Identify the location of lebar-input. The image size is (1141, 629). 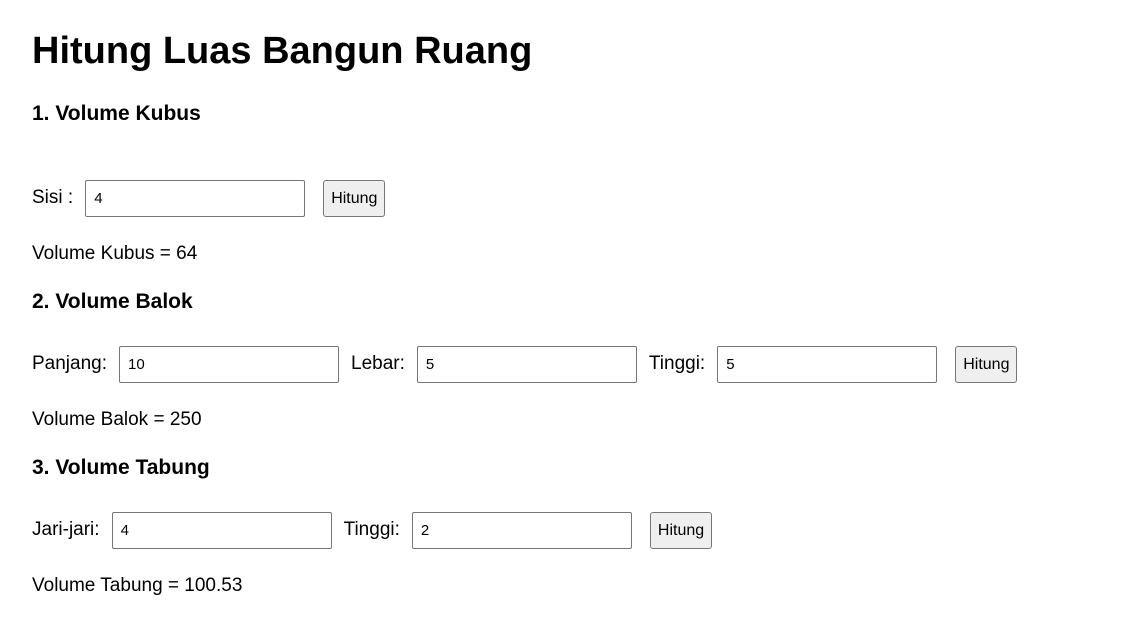
(526, 364).